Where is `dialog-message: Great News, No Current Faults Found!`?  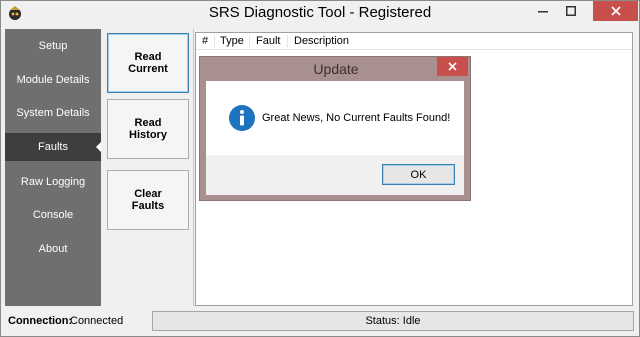 dialog-message: Great News, No Current Faults Found! is located at coordinates (356, 118).